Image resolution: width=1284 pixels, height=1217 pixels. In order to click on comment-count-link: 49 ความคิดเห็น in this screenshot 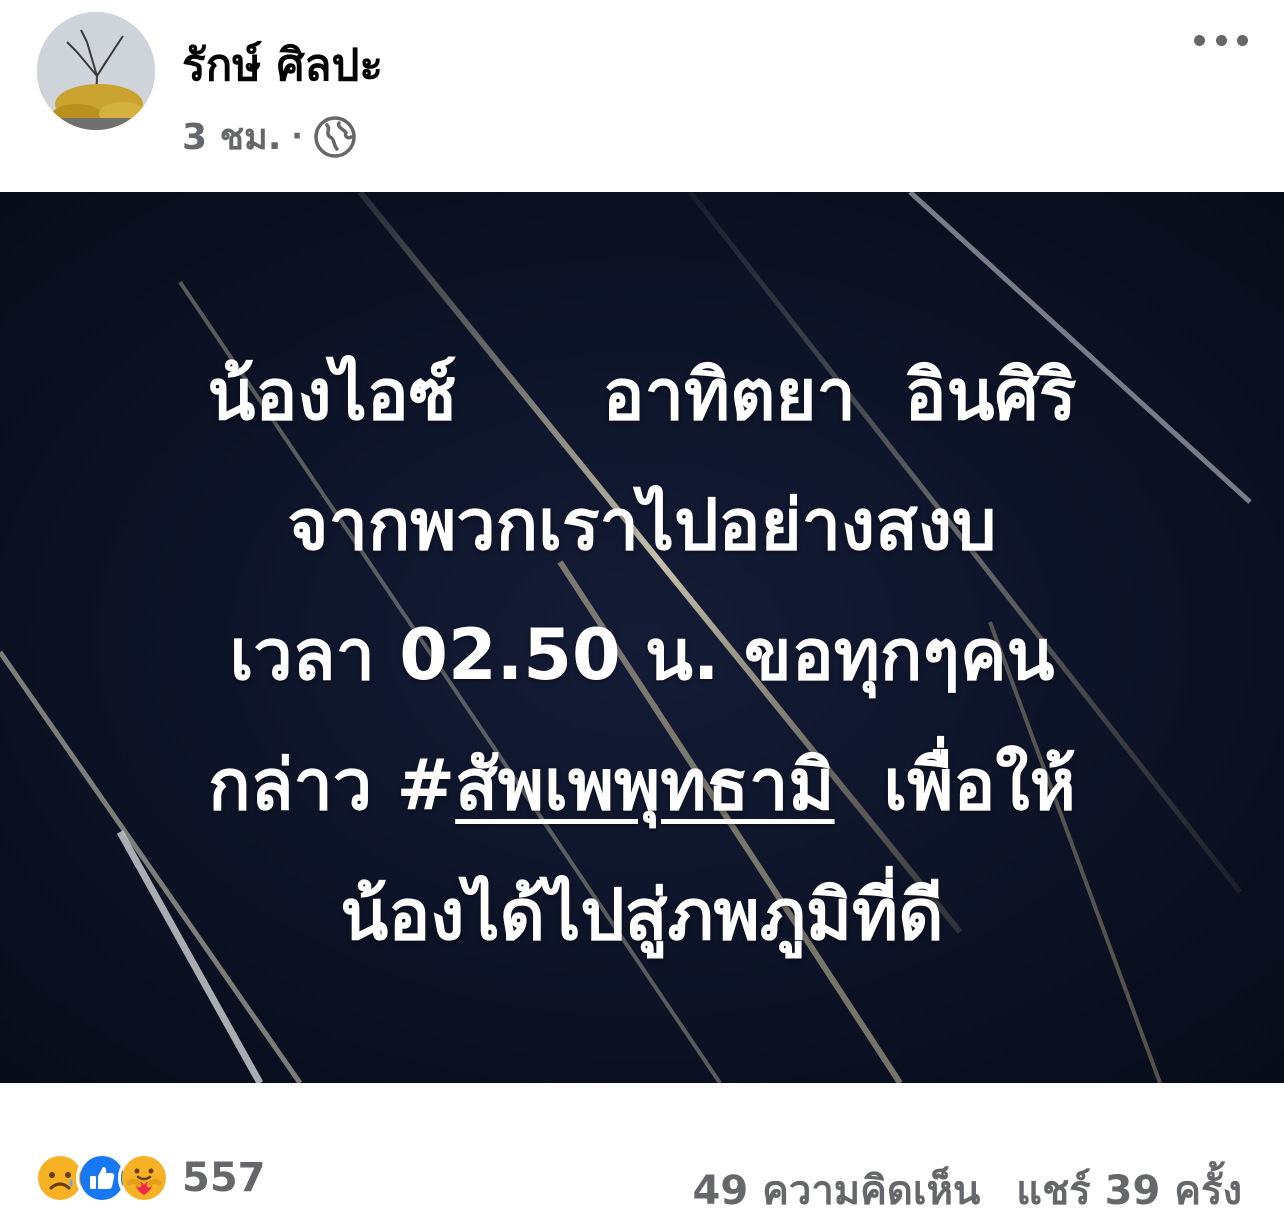, I will do `click(837, 1187)`.